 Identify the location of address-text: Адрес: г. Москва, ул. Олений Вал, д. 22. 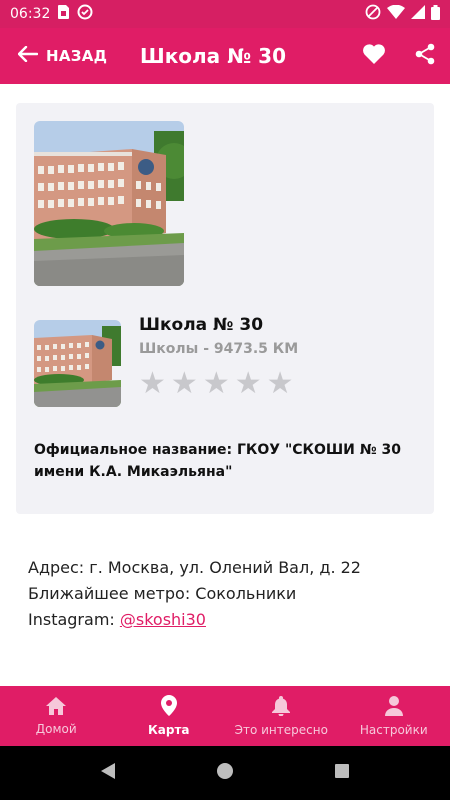
(194, 567).